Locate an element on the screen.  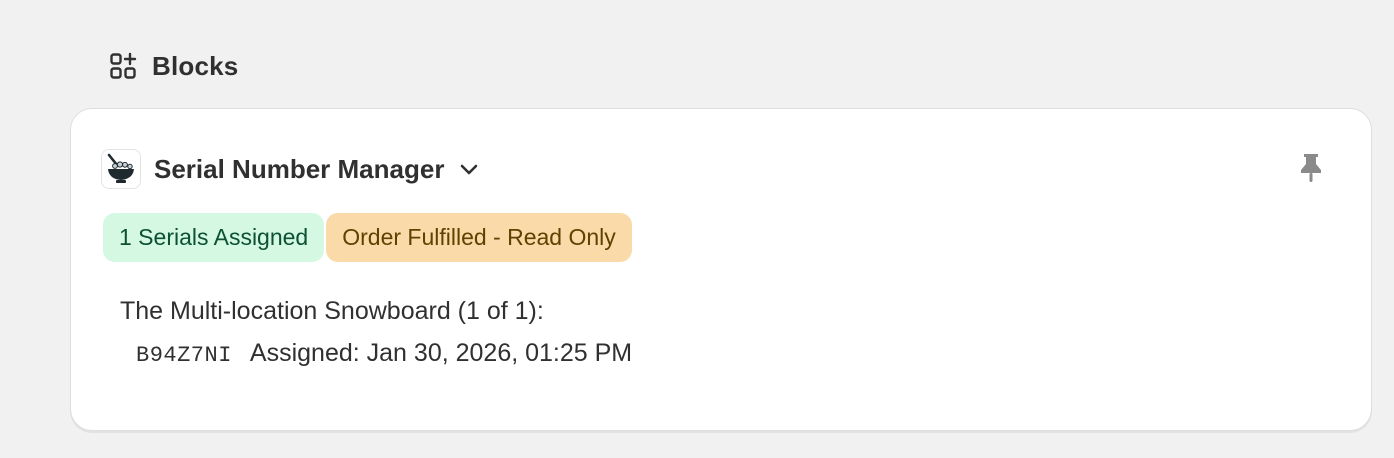
app-header: Serial Number Manager is located at coordinates (290, 169).